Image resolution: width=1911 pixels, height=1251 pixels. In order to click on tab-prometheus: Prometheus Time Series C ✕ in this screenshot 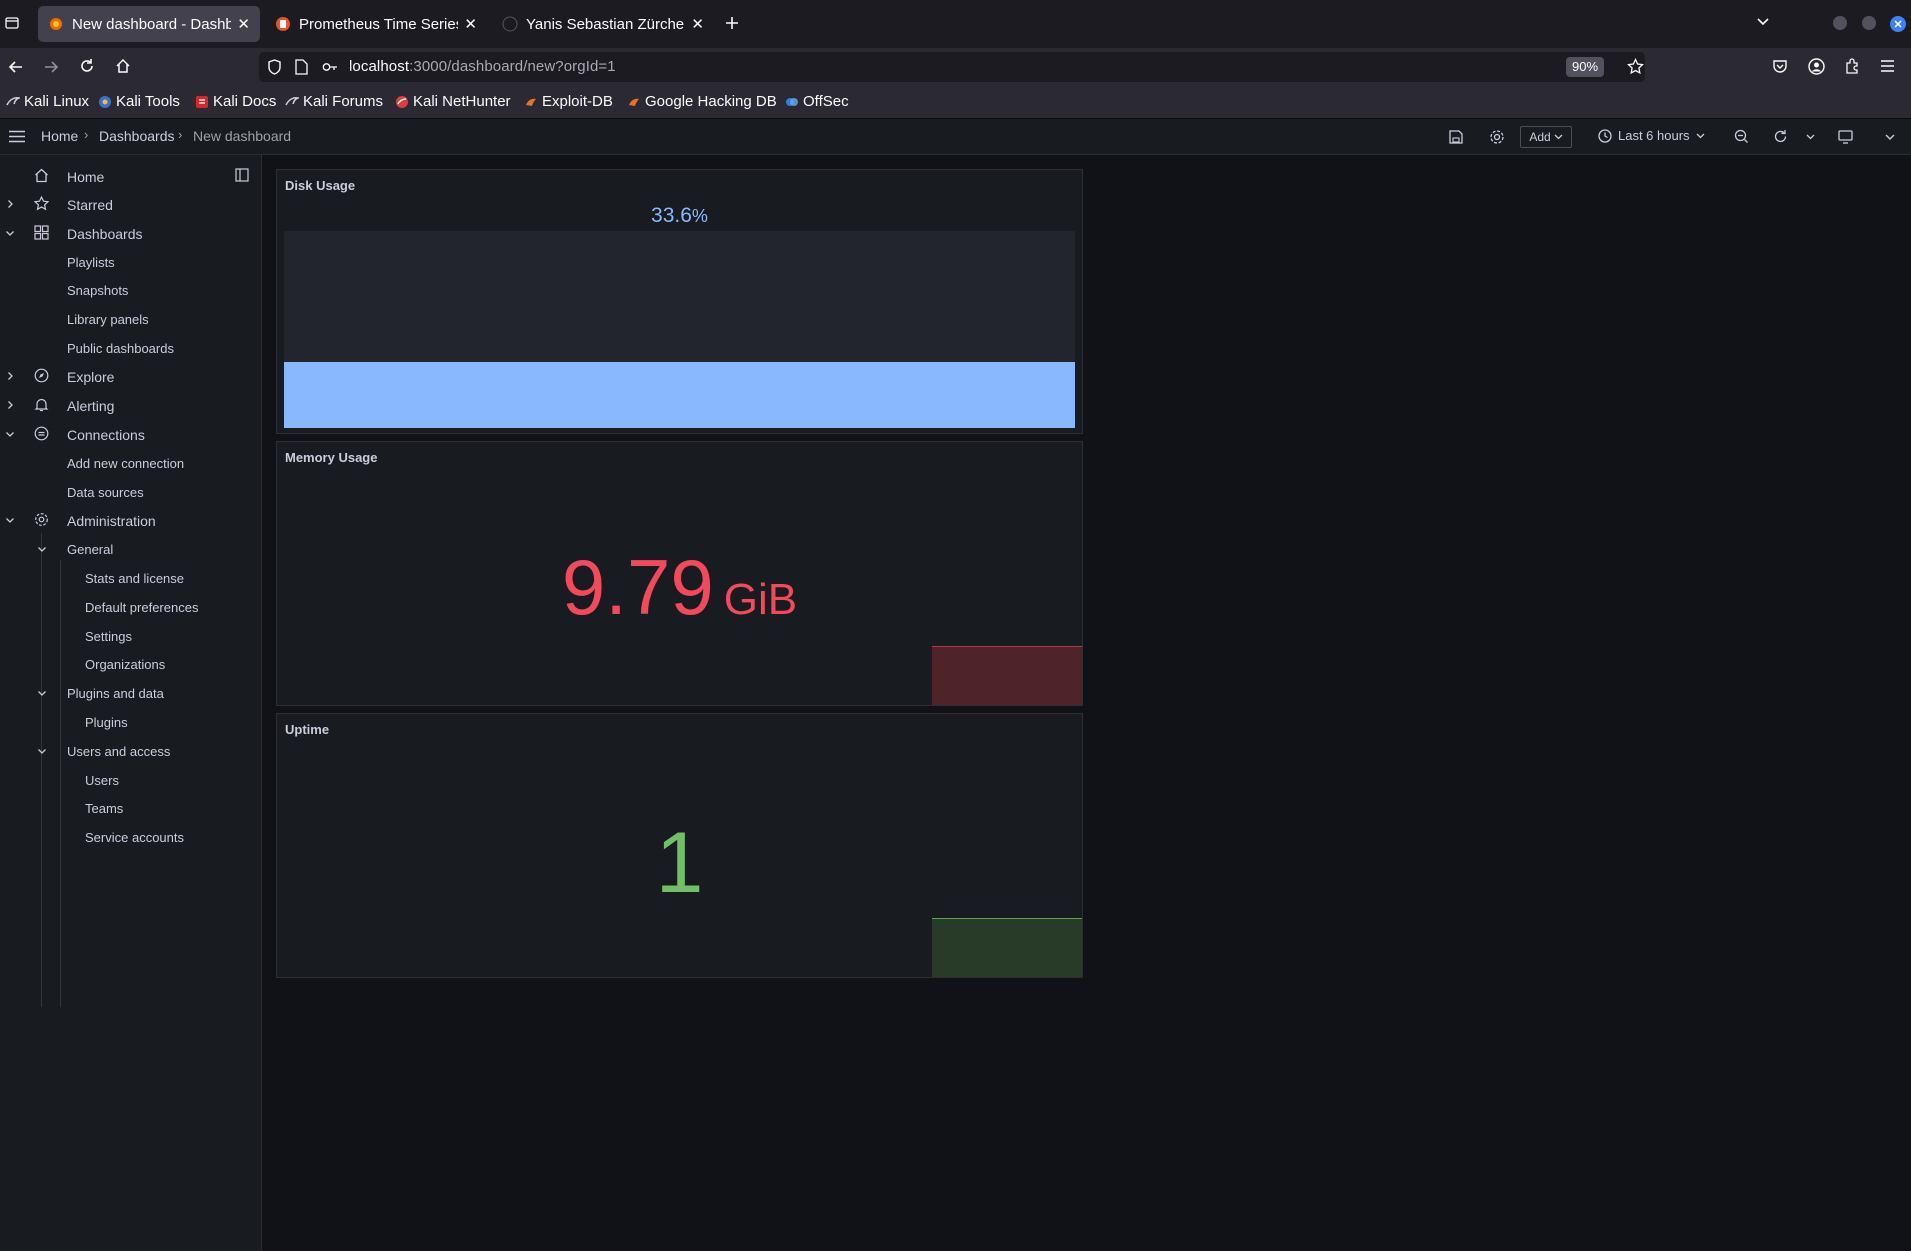, I will do `click(376, 24)`.